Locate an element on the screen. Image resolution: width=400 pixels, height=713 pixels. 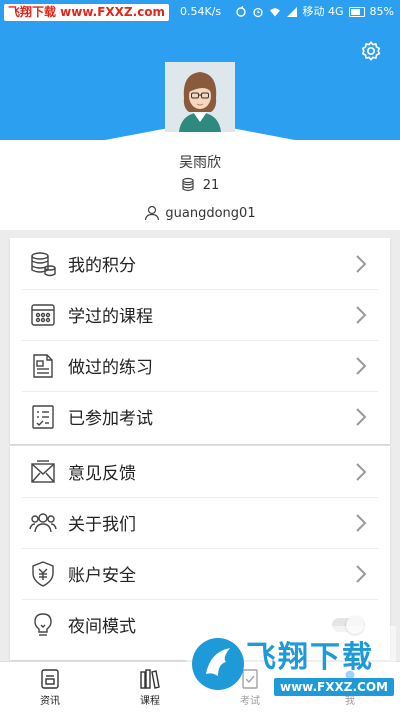
settings-gear-icon is located at coordinates (371, 51).